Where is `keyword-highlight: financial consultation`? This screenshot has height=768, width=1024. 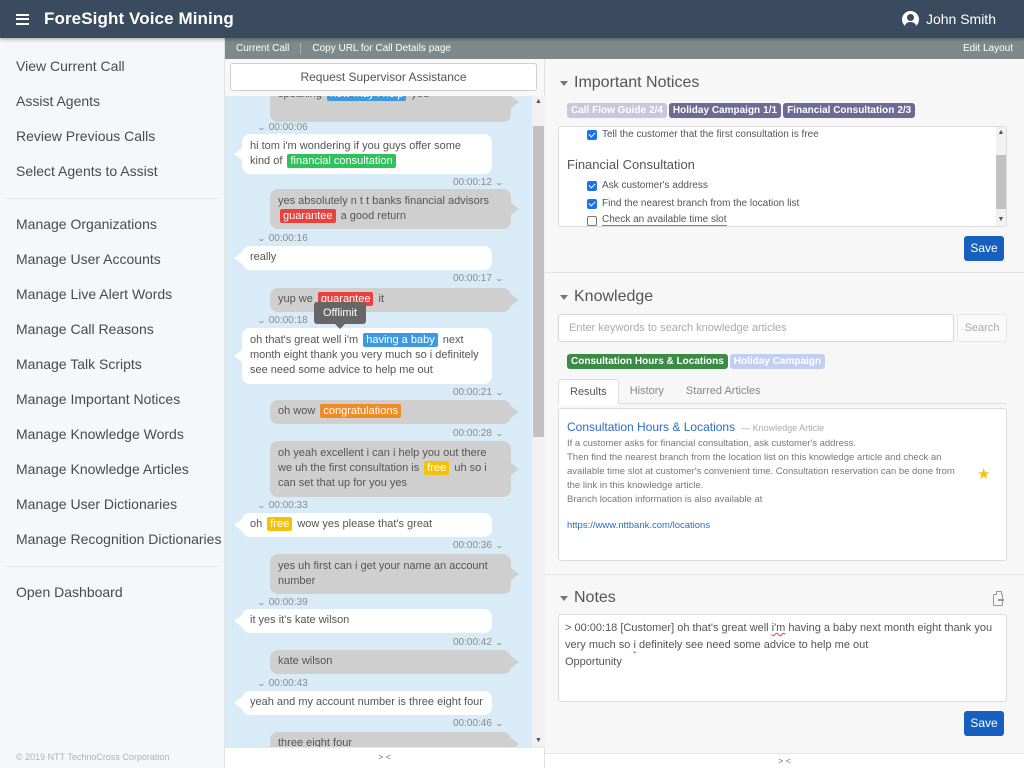
keyword-highlight: financial consultation is located at coordinates (341, 161).